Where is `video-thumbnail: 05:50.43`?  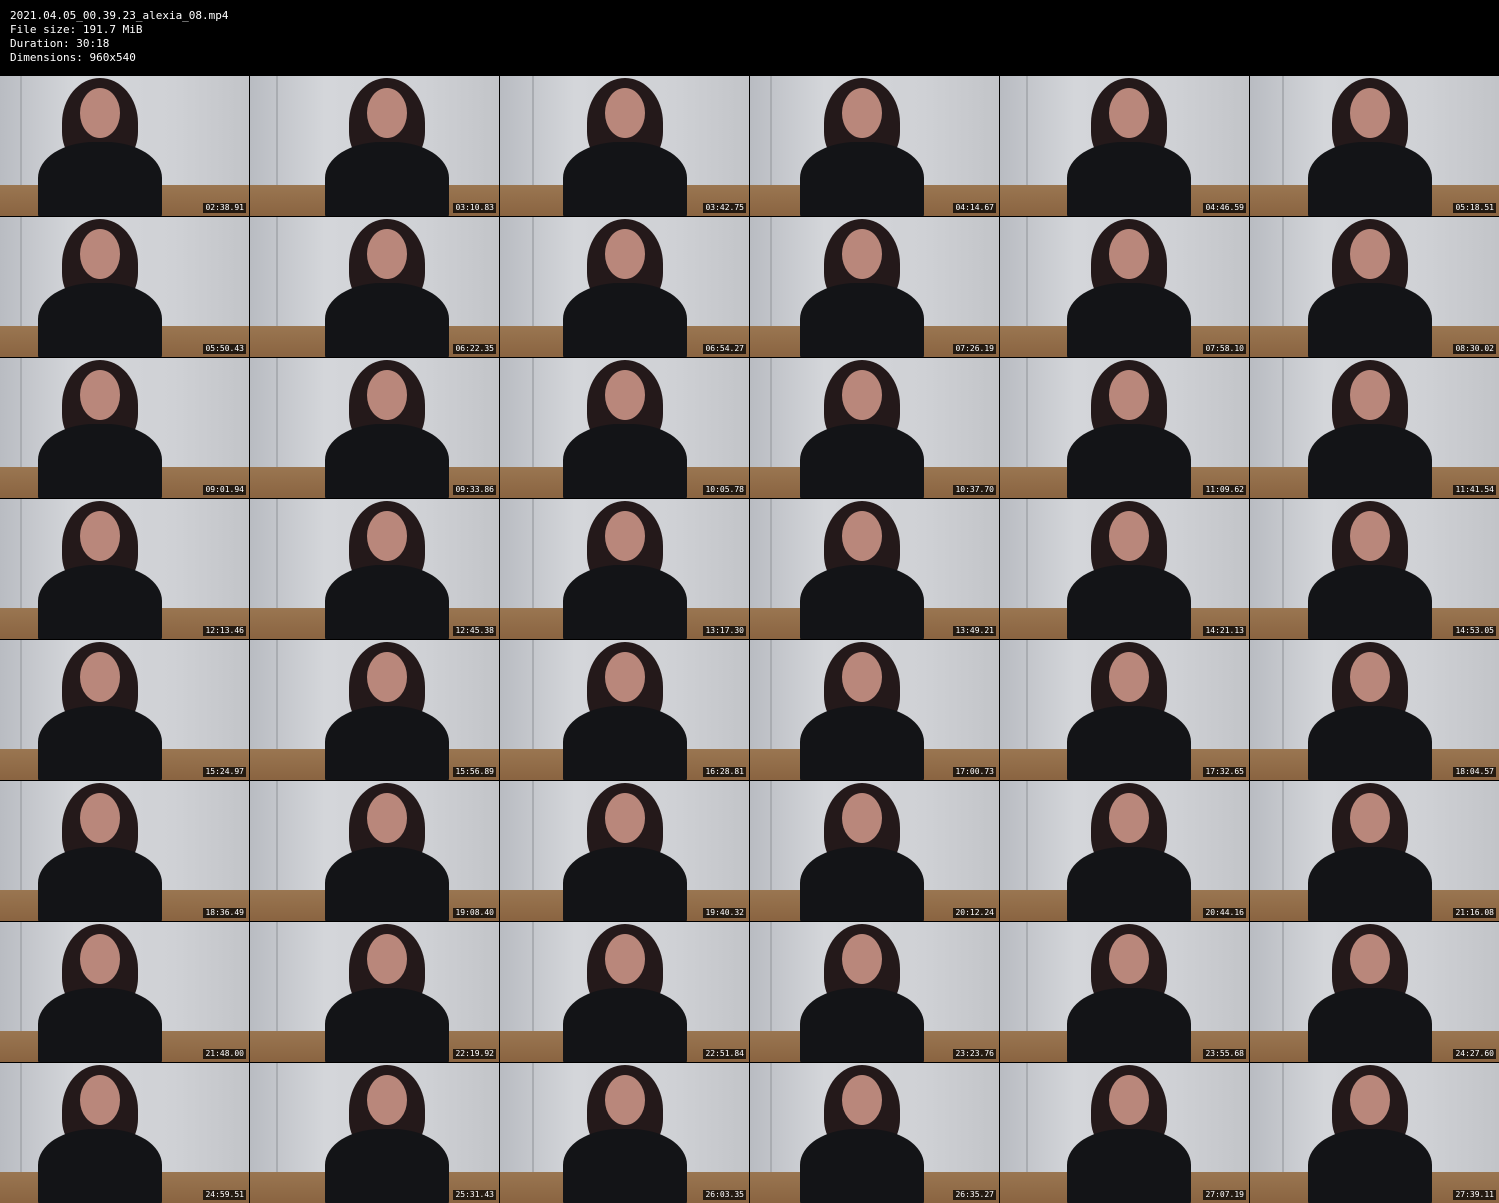 video-thumbnail: 05:50.43 is located at coordinates (124, 287).